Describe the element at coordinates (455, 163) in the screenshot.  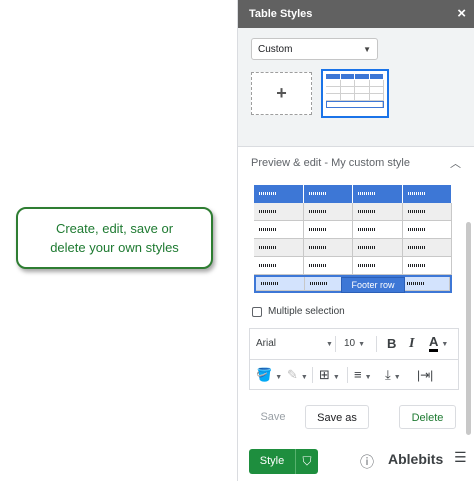
I see `chevron-up-icon: ︿` at that location.